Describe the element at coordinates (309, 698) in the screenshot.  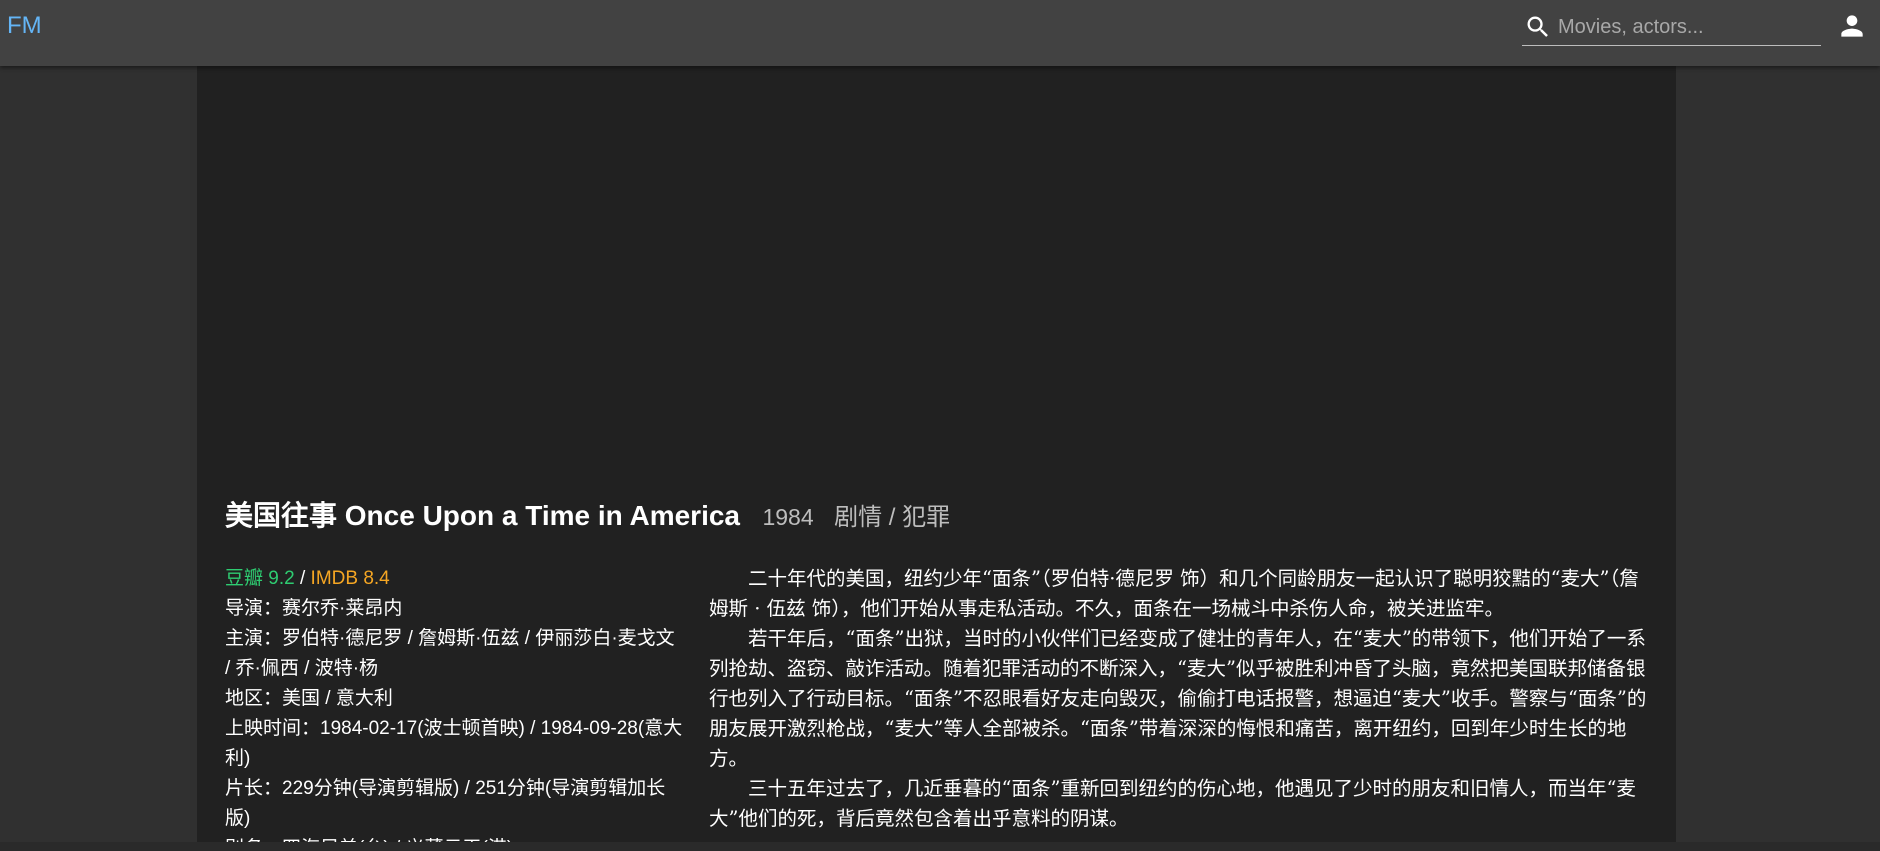
I see `info-region: 地区：美国 / 意大利` at that location.